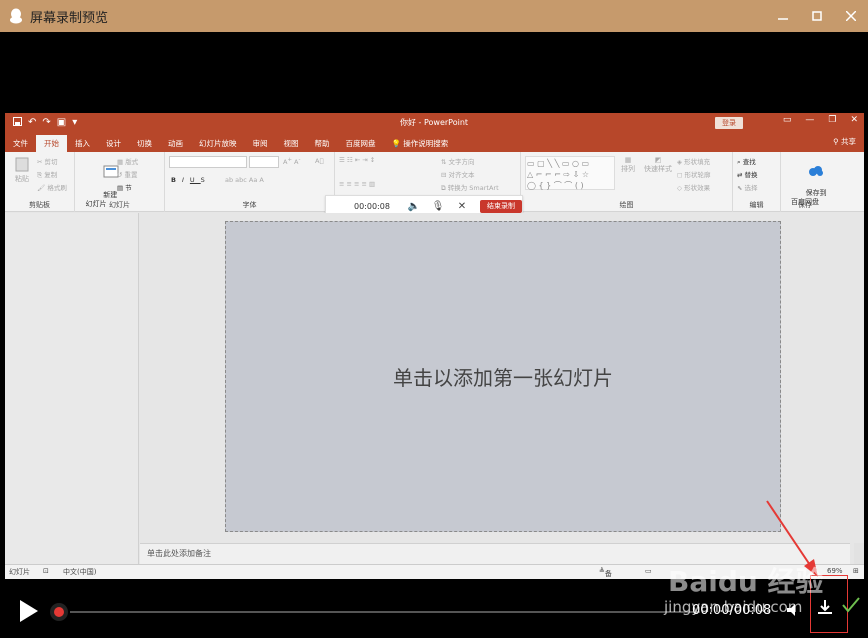 The height and width of the screenshot is (638, 868). Describe the element at coordinates (20, 143) in the screenshot. I see `tab-file: 文件` at that location.